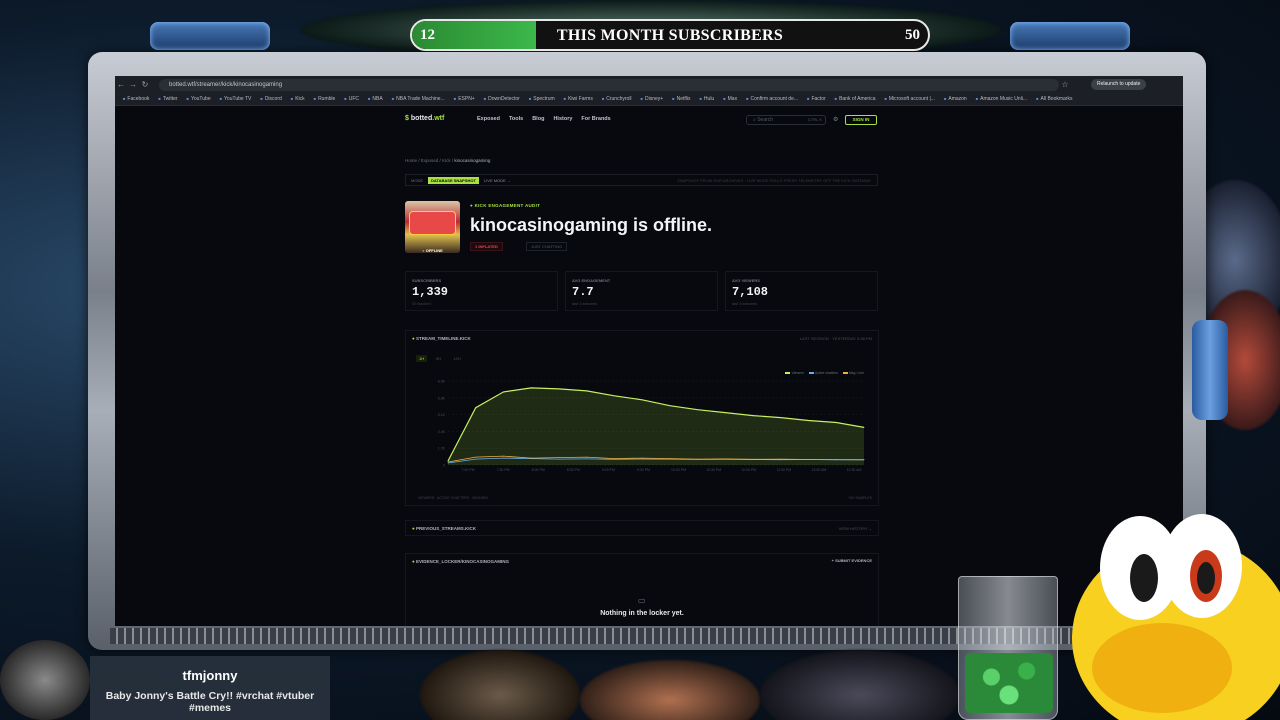  What do you see at coordinates (133, 84) in the screenshot?
I see `forward-icon: →` at bounding box center [133, 84].